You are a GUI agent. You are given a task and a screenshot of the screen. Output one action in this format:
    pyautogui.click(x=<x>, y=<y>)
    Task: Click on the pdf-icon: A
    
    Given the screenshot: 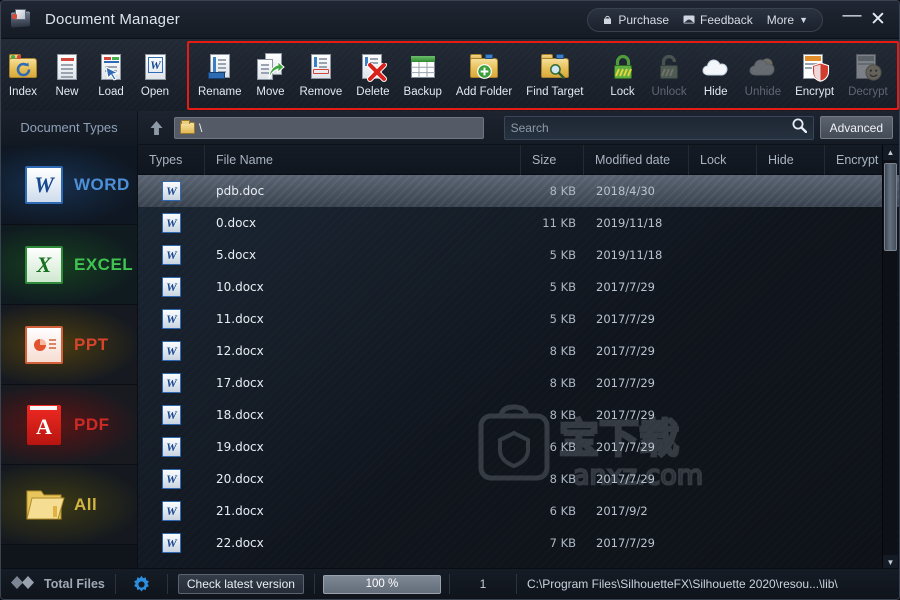 What is the action you would take?
    pyautogui.click(x=44, y=425)
    